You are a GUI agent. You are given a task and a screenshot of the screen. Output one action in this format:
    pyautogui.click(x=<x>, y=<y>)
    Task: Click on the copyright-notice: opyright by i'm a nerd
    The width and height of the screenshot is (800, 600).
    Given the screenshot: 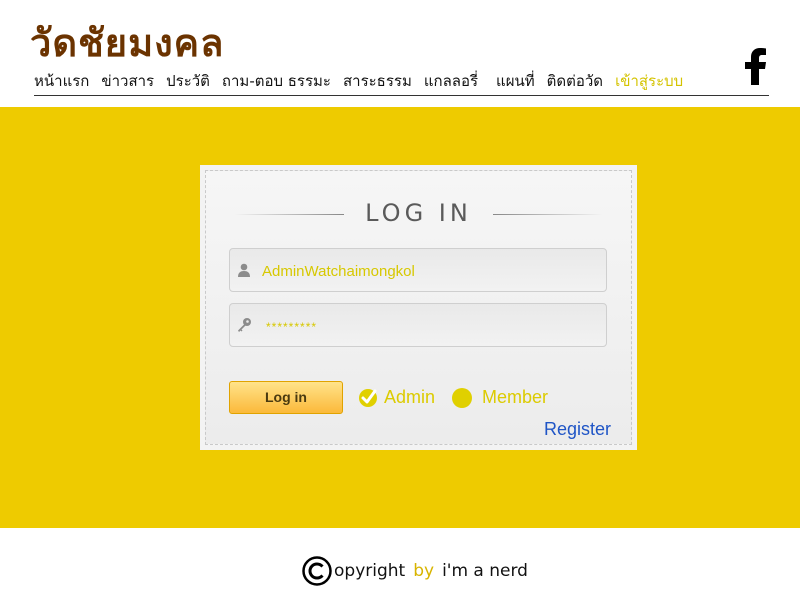 What is the action you would take?
    pyautogui.click(x=415, y=571)
    